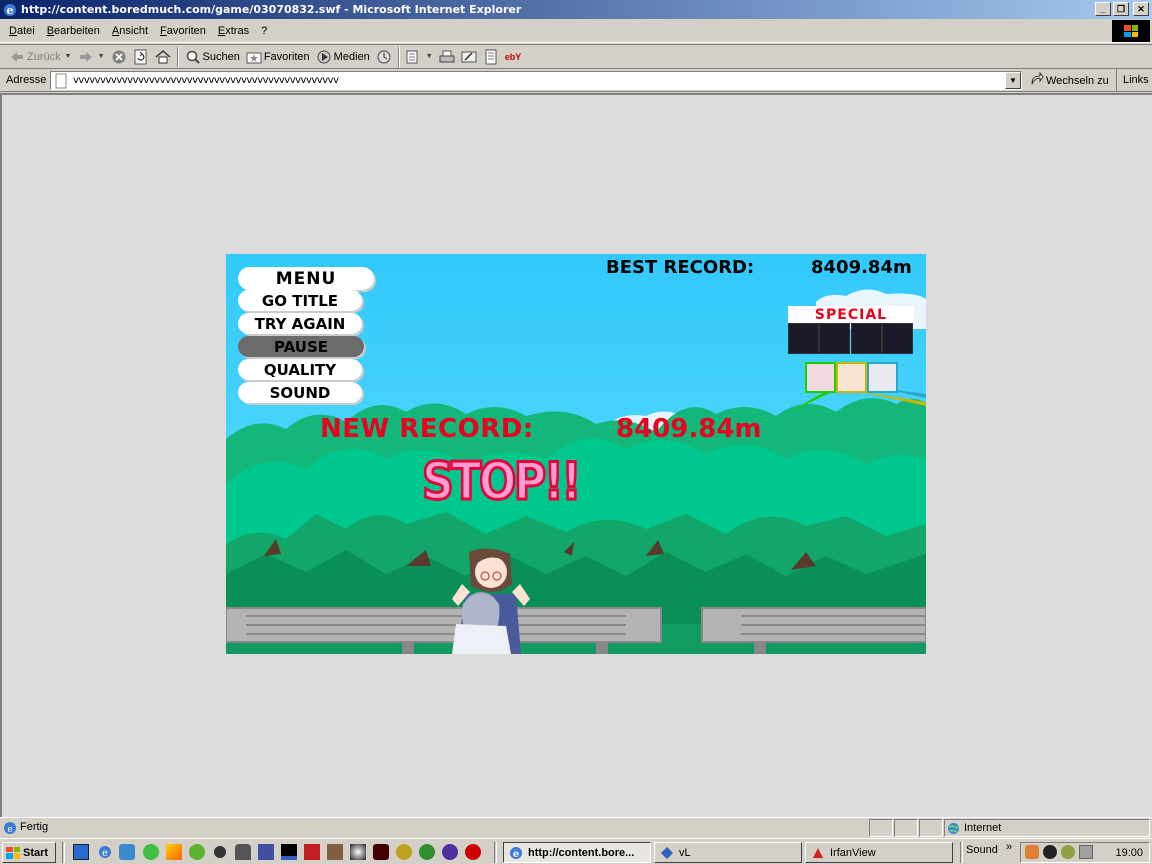  I want to click on forward-arrow-icon, so click(86, 57).